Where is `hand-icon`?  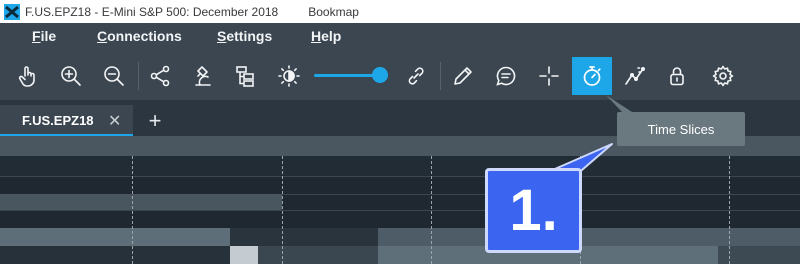
hand-icon is located at coordinates (26, 76).